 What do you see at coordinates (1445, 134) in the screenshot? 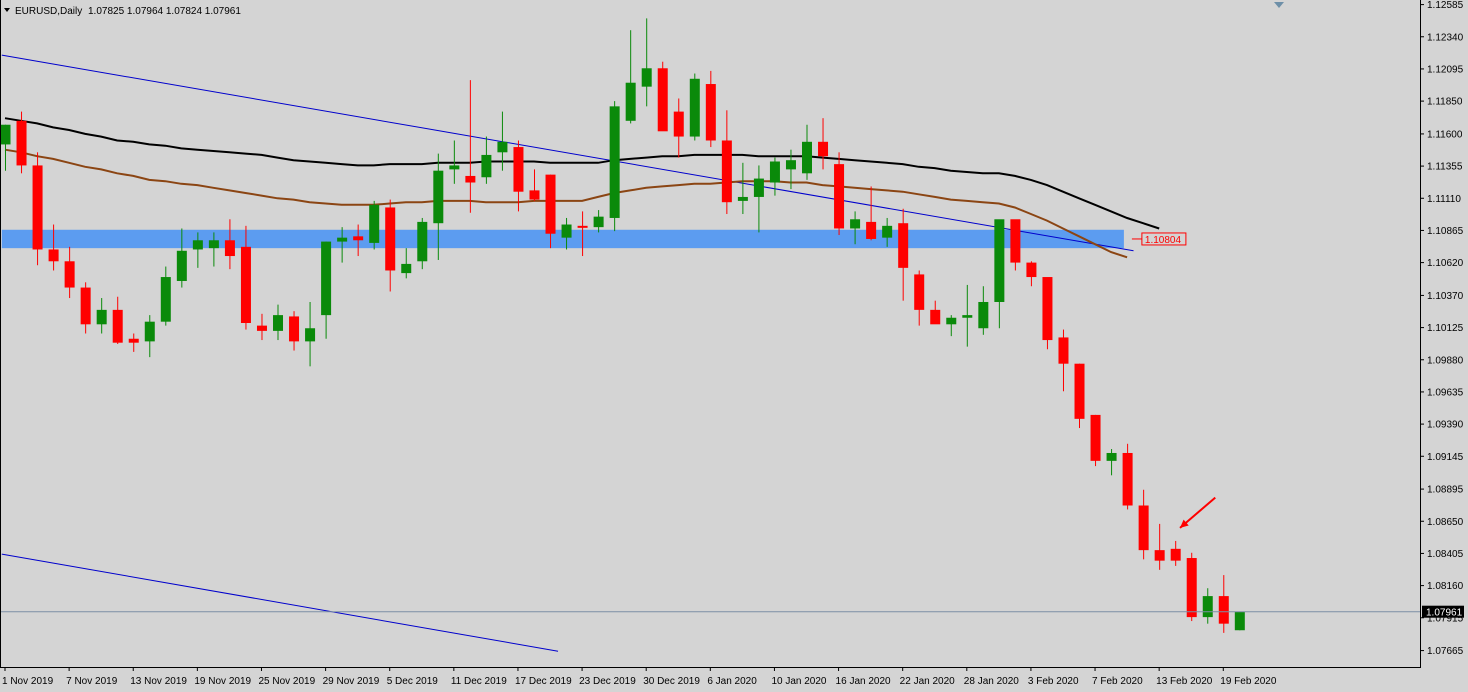
I see `price-tick-label: 1.11600` at bounding box center [1445, 134].